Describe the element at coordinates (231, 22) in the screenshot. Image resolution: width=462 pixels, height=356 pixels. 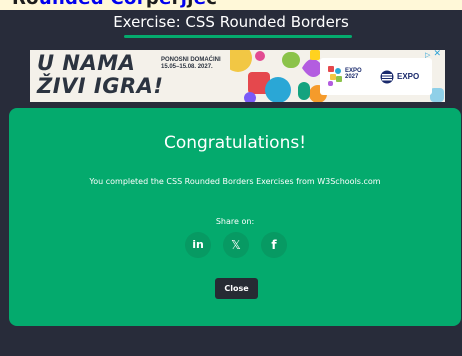
I see `page-title: Exercise: CSS Rounded Borders` at that location.